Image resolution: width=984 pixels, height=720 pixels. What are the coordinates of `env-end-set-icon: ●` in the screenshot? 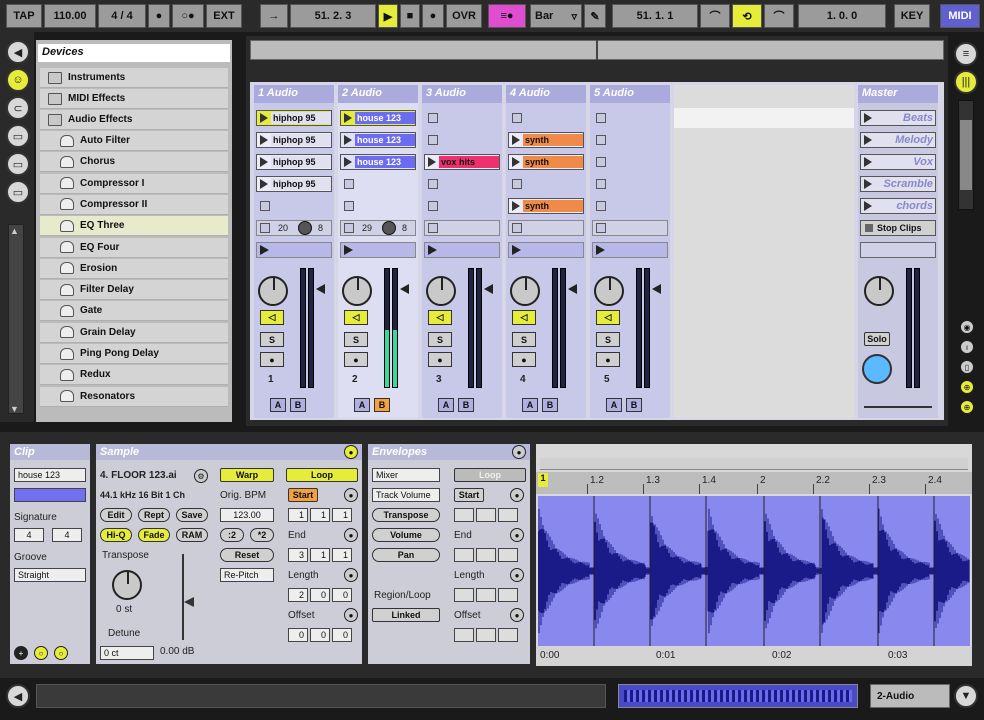 It's located at (517, 535).